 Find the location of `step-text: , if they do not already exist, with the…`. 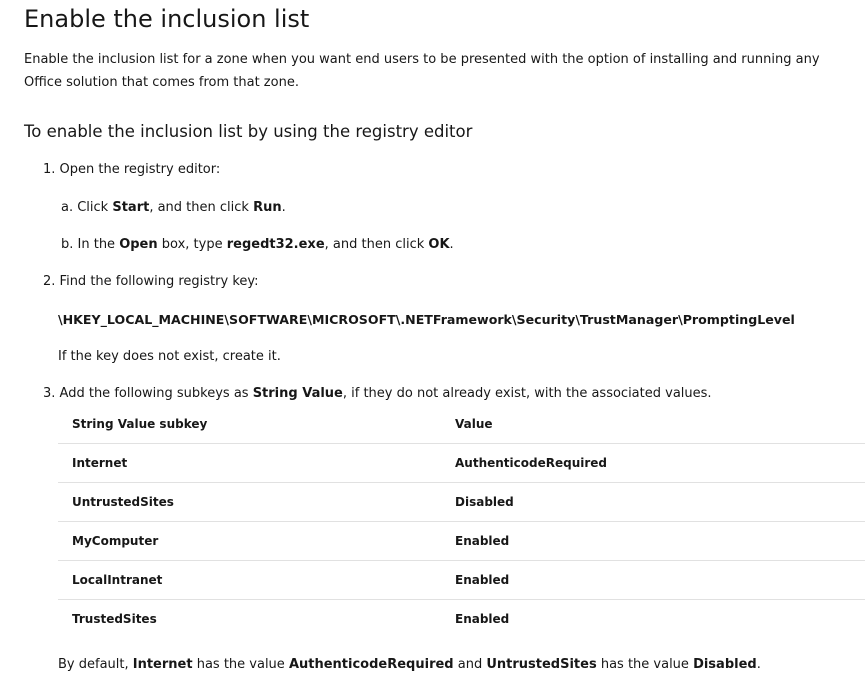

step-text: , if they do not already exist, with the… is located at coordinates (527, 393).